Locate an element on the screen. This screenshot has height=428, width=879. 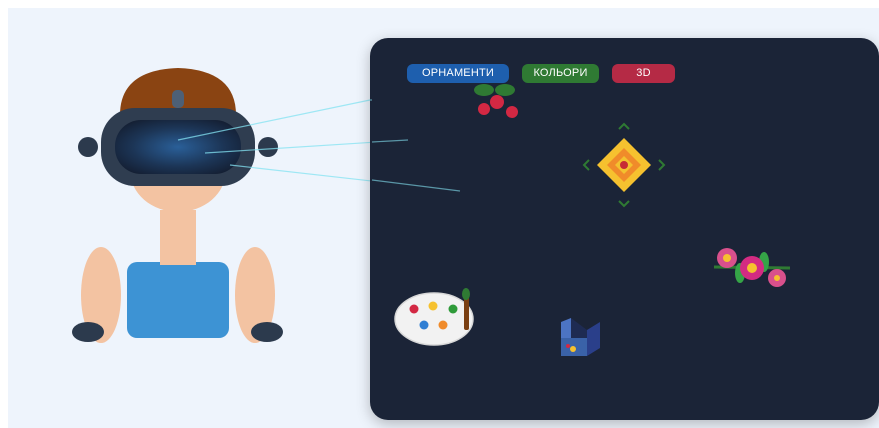
berries-icon is located at coordinates (496, 101).